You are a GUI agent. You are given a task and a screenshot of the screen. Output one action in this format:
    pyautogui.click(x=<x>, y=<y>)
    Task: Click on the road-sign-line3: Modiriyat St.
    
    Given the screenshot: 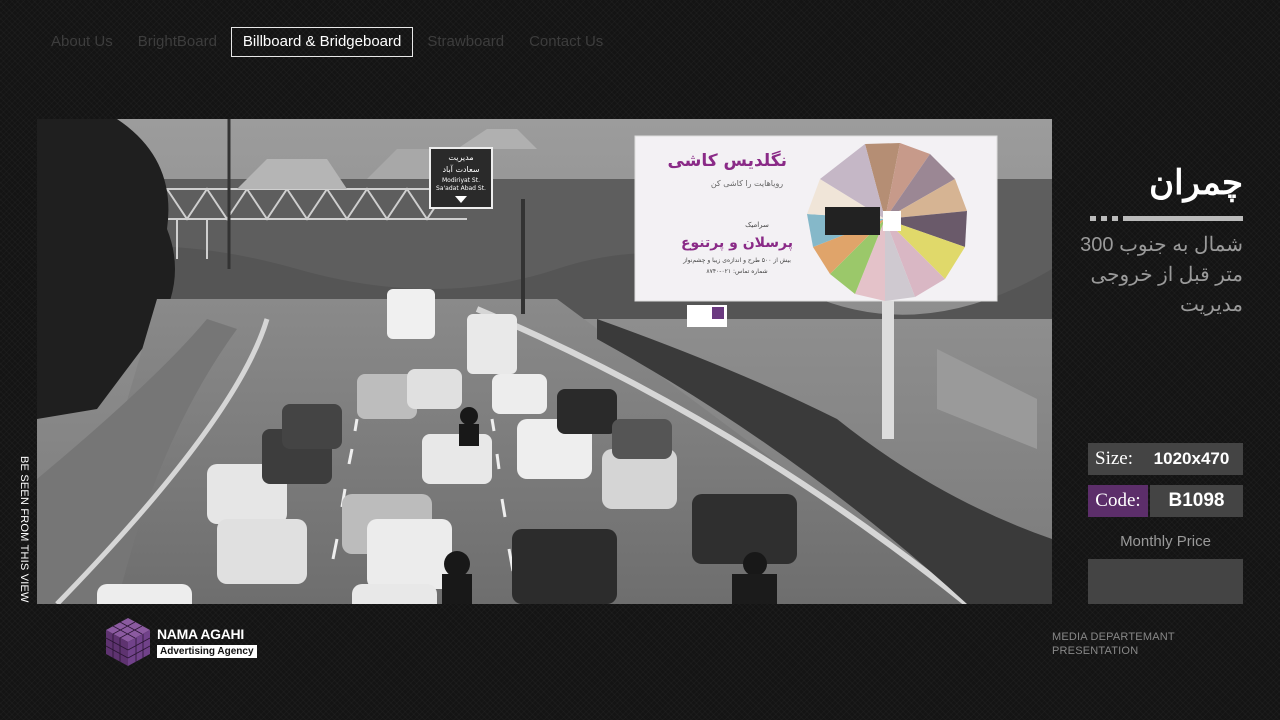 What is the action you would take?
    pyautogui.click(x=461, y=180)
    